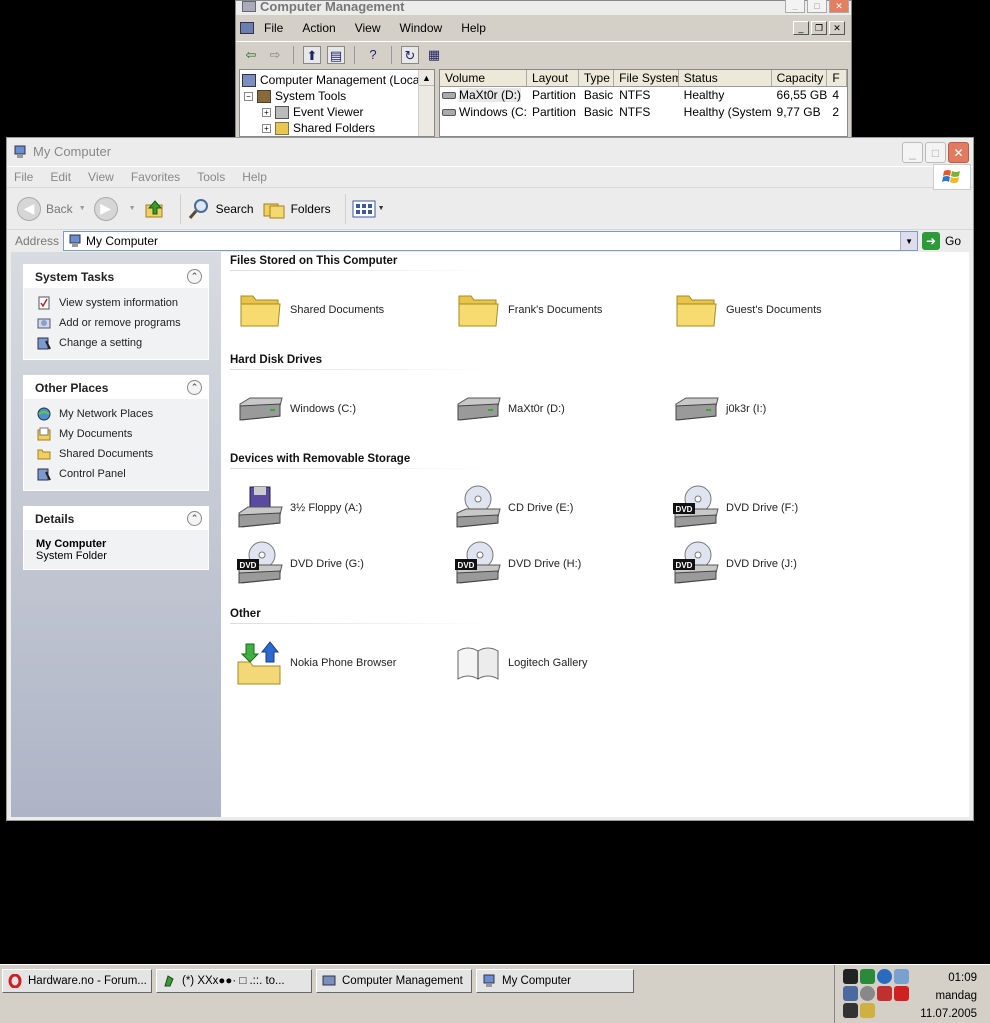 The width and height of the screenshot is (990, 1023). I want to click on col-capacity: Capacity, so click(800, 78).